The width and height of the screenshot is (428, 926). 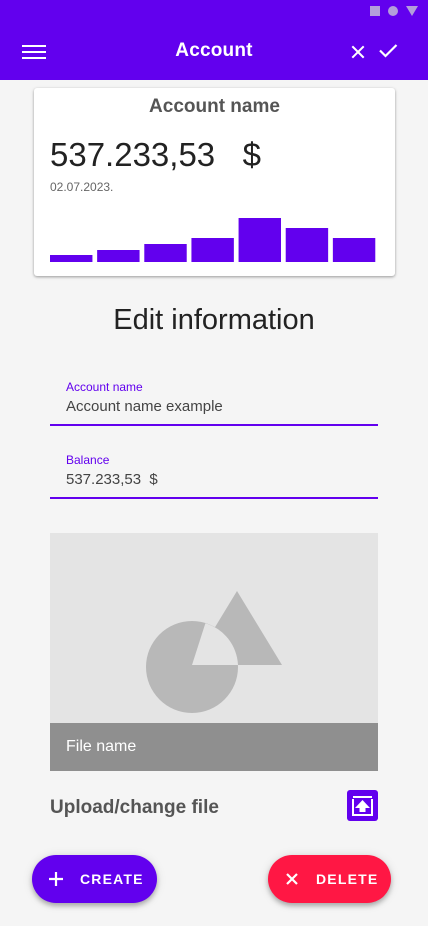 What do you see at coordinates (104, 387) in the screenshot?
I see `account-name-label: Account name` at bounding box center [104, 387].